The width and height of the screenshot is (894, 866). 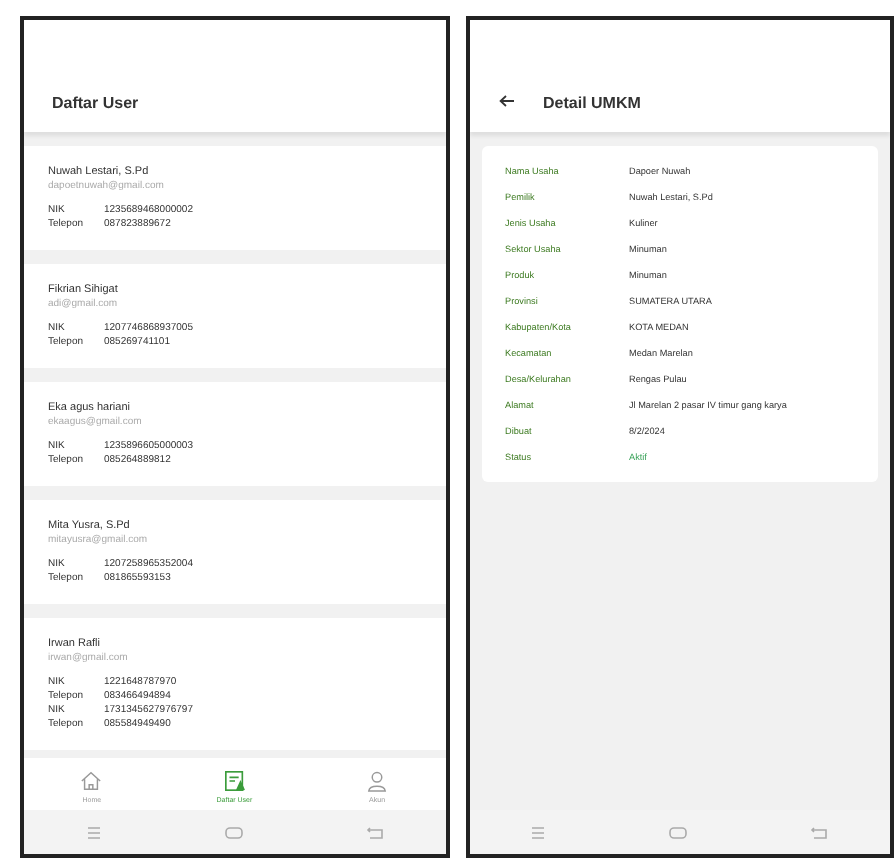 I want to click on document-icon, so click(x=234, y=781).